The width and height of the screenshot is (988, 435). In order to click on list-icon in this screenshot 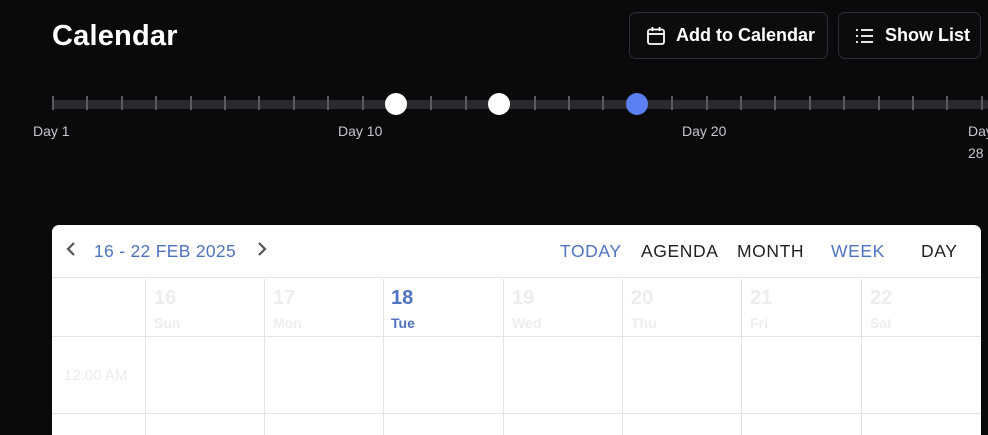, I will do `click(864, 35)`.